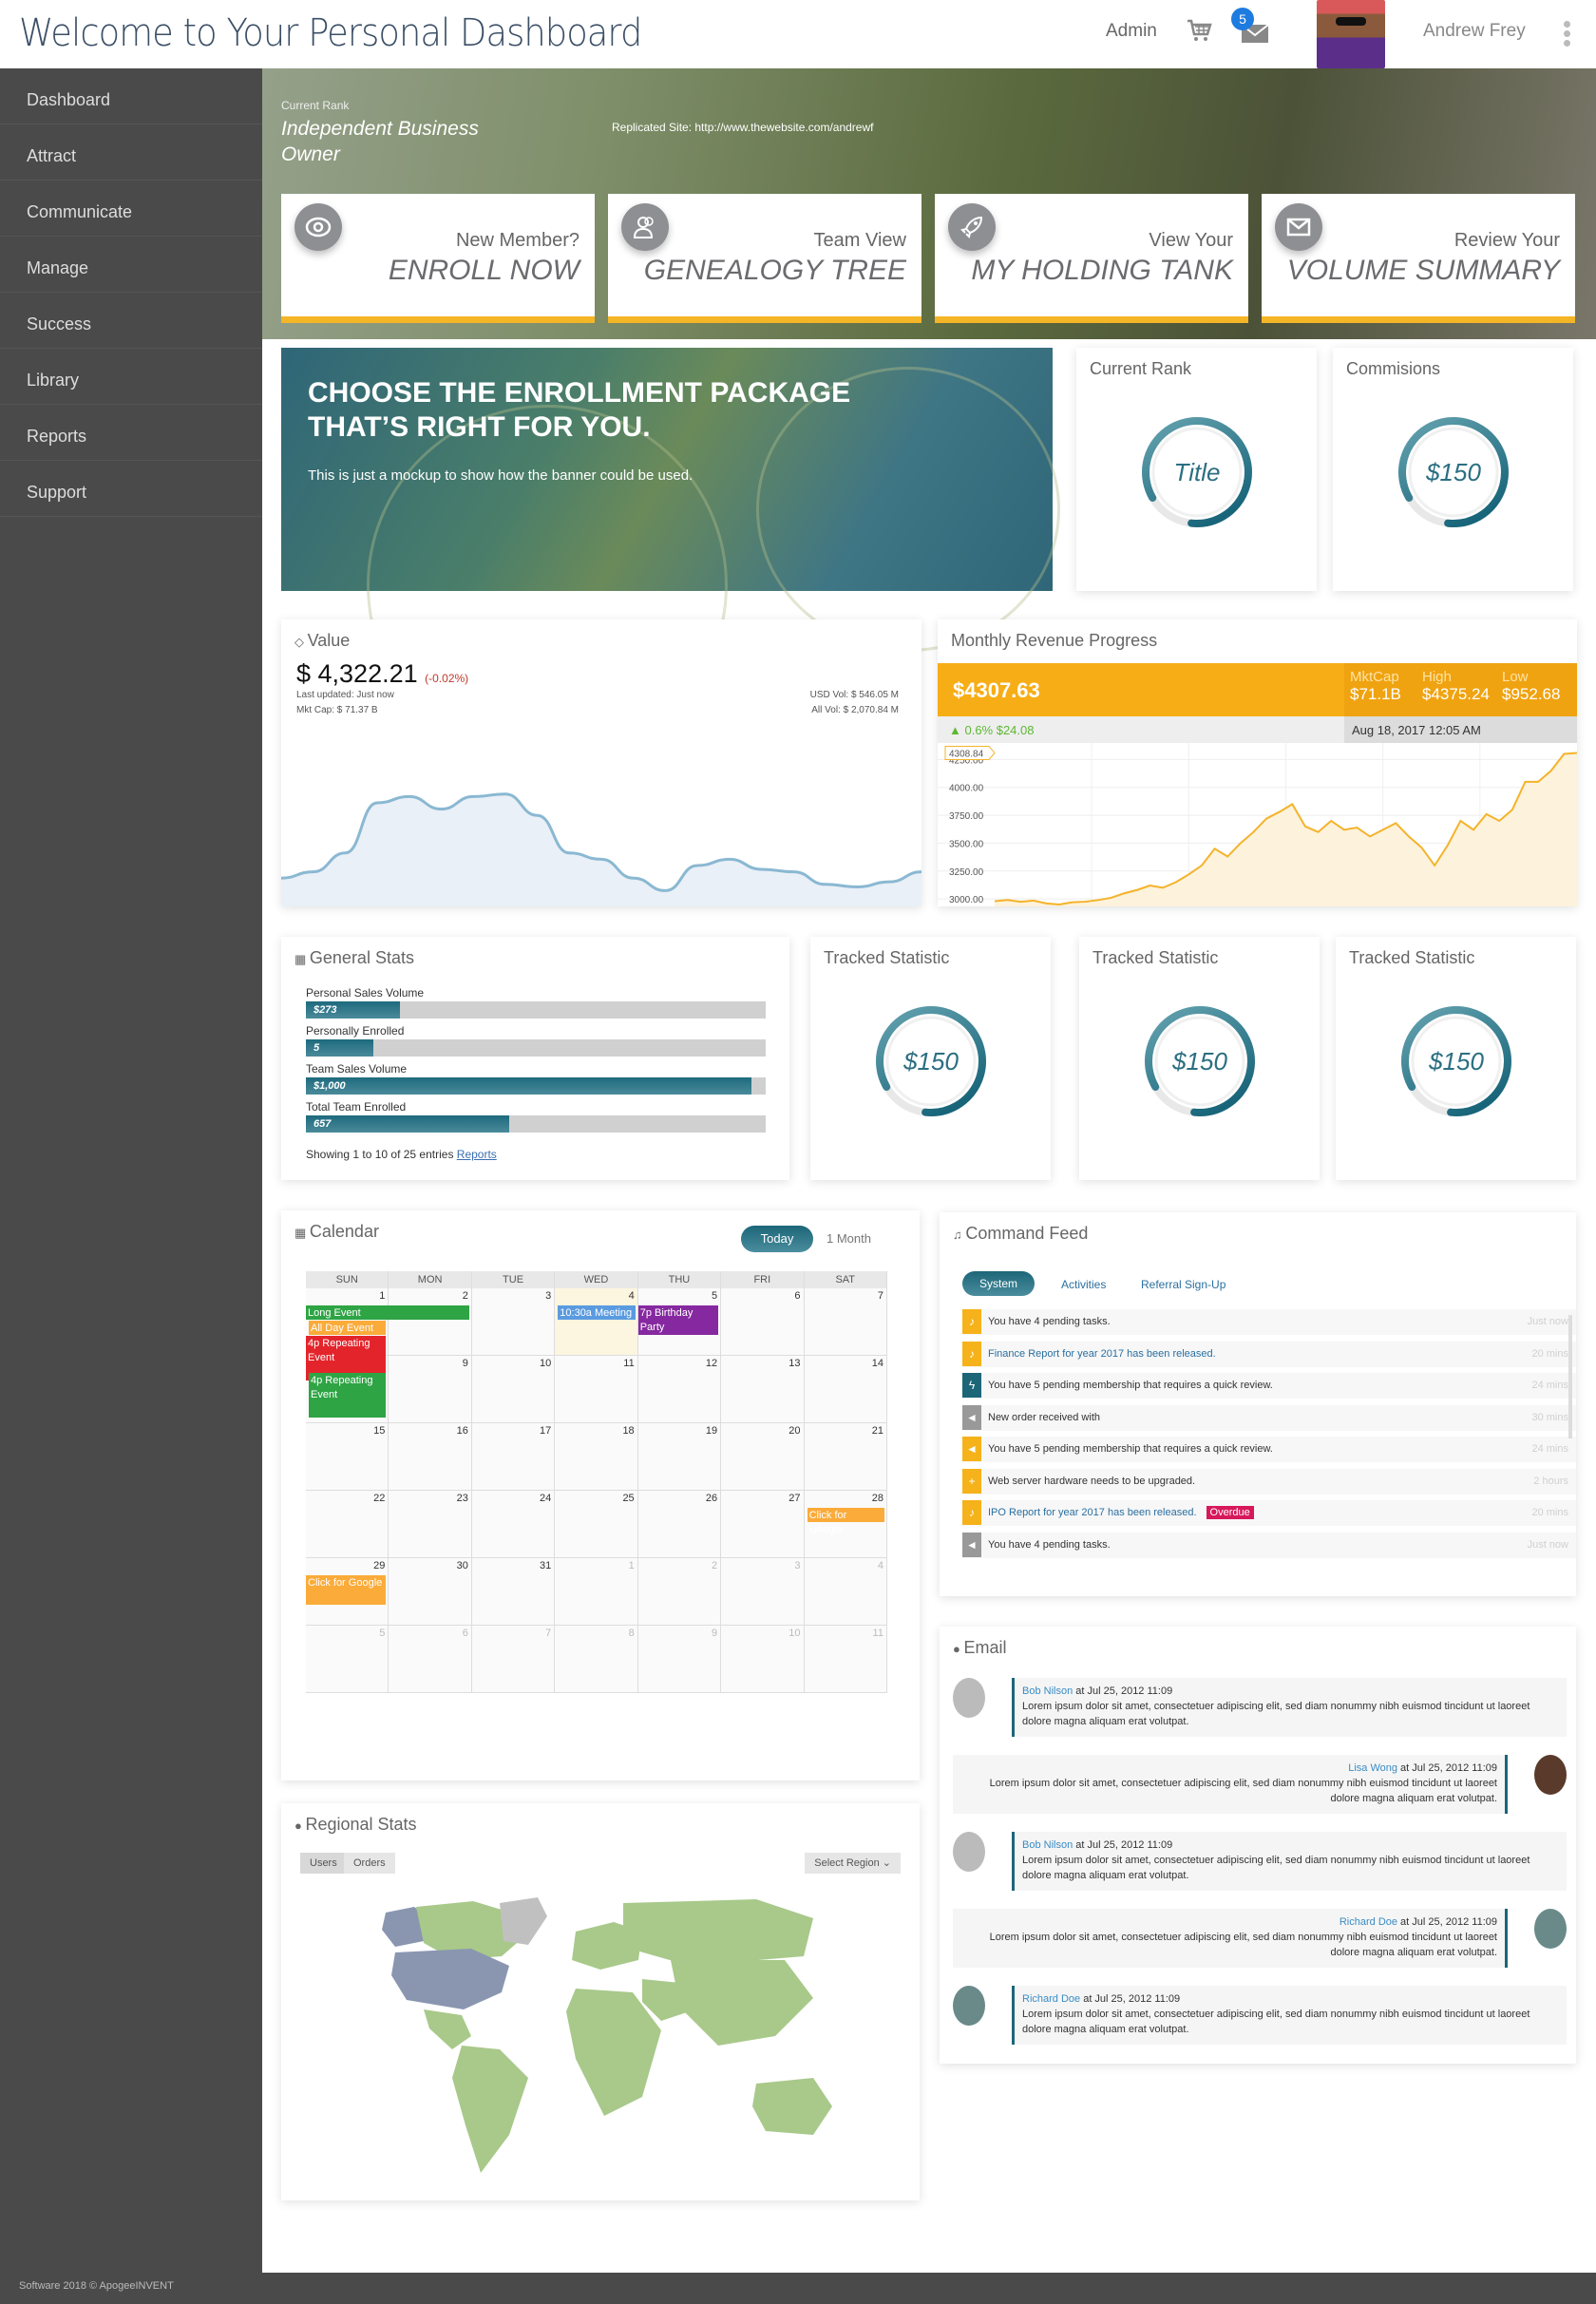 The image size is (1596, 2304). I want to click on genealogy-tree-card: Team View GENEALOGY TREE, so click(765, 258).